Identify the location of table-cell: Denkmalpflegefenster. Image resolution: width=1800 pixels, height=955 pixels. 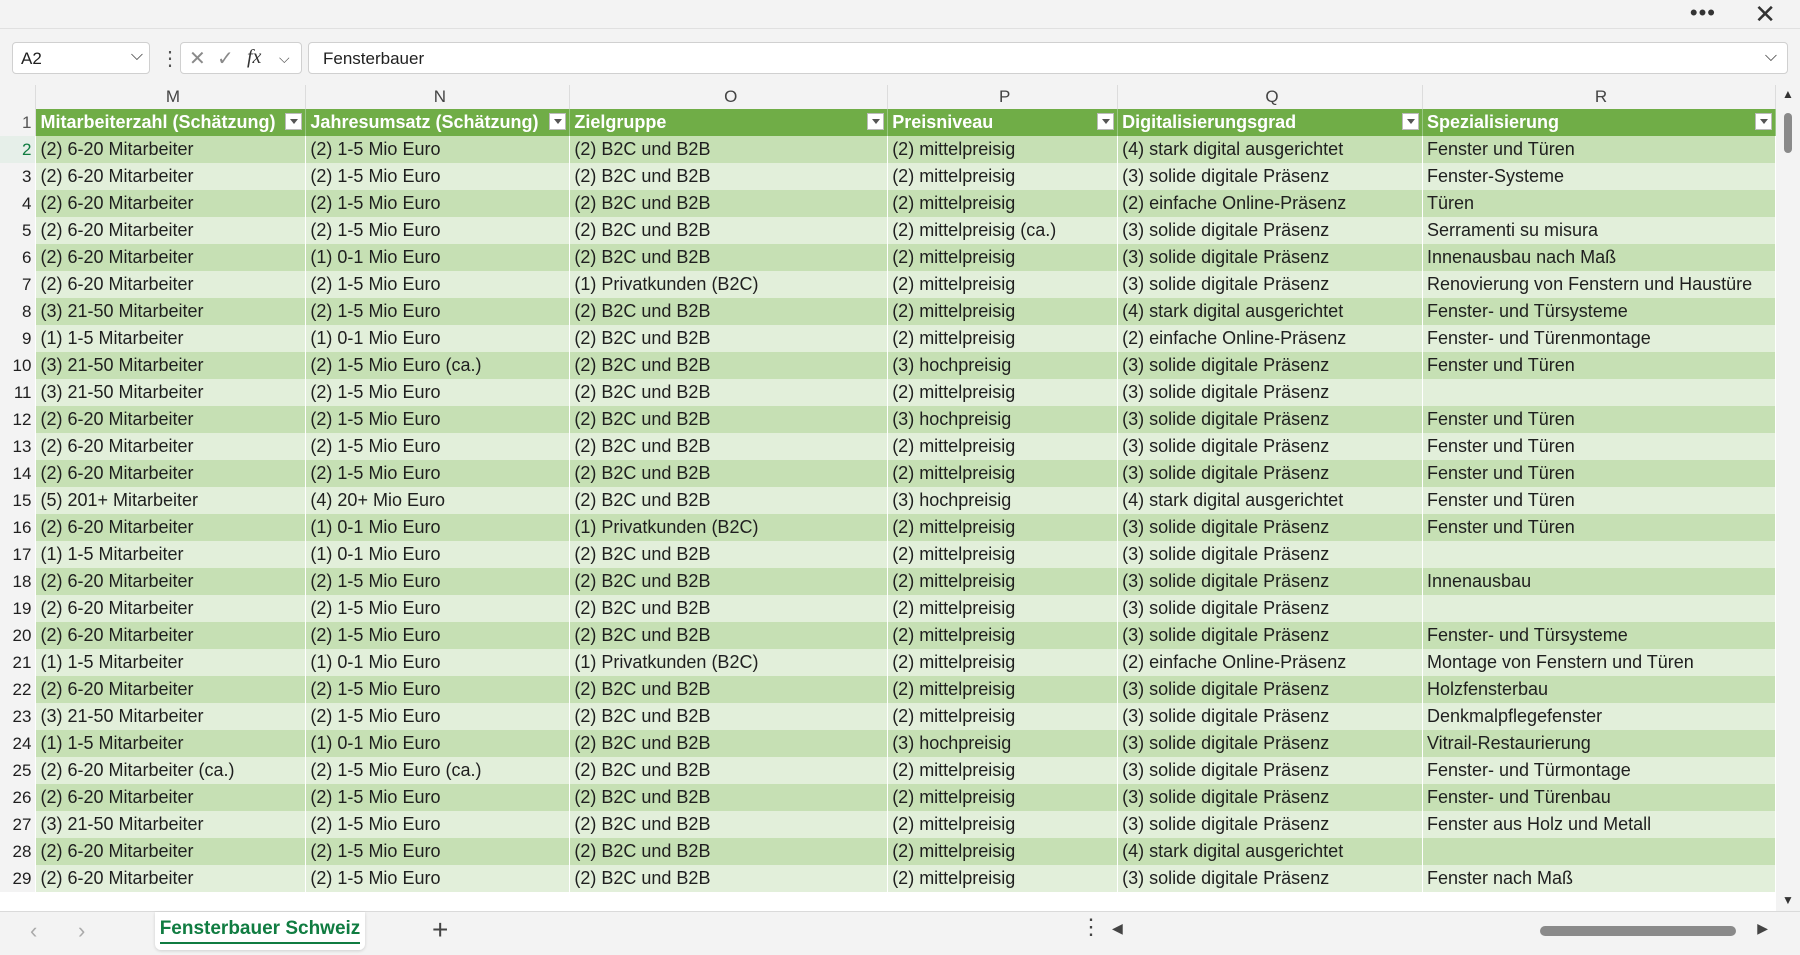
(1599, 716).